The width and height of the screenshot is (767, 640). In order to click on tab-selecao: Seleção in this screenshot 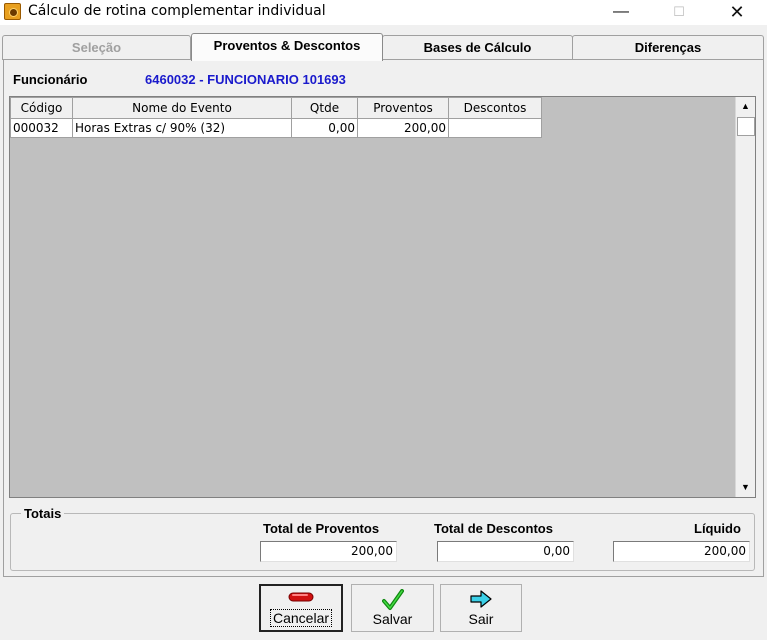, I will do `click(96, 47)`.